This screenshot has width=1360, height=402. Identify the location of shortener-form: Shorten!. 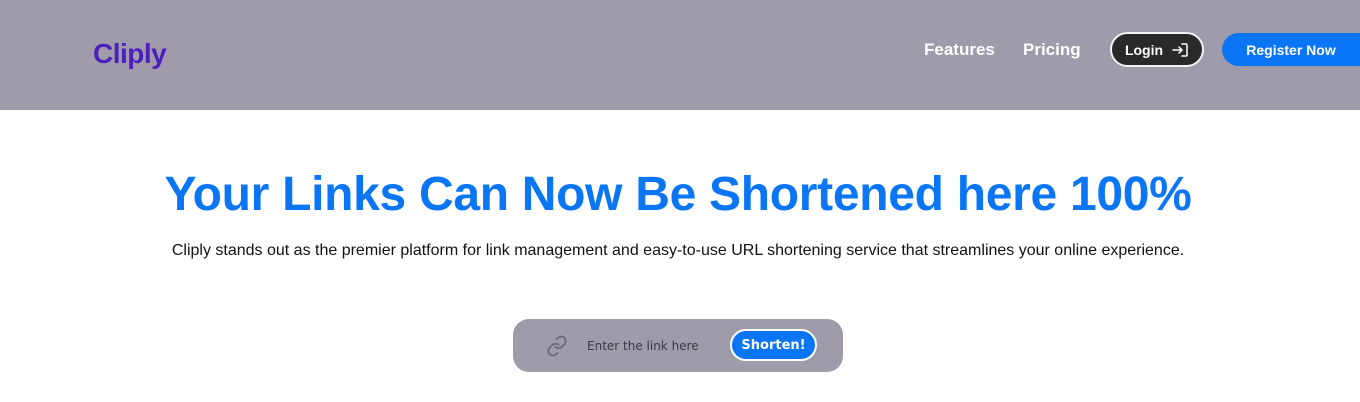
(678, 345).